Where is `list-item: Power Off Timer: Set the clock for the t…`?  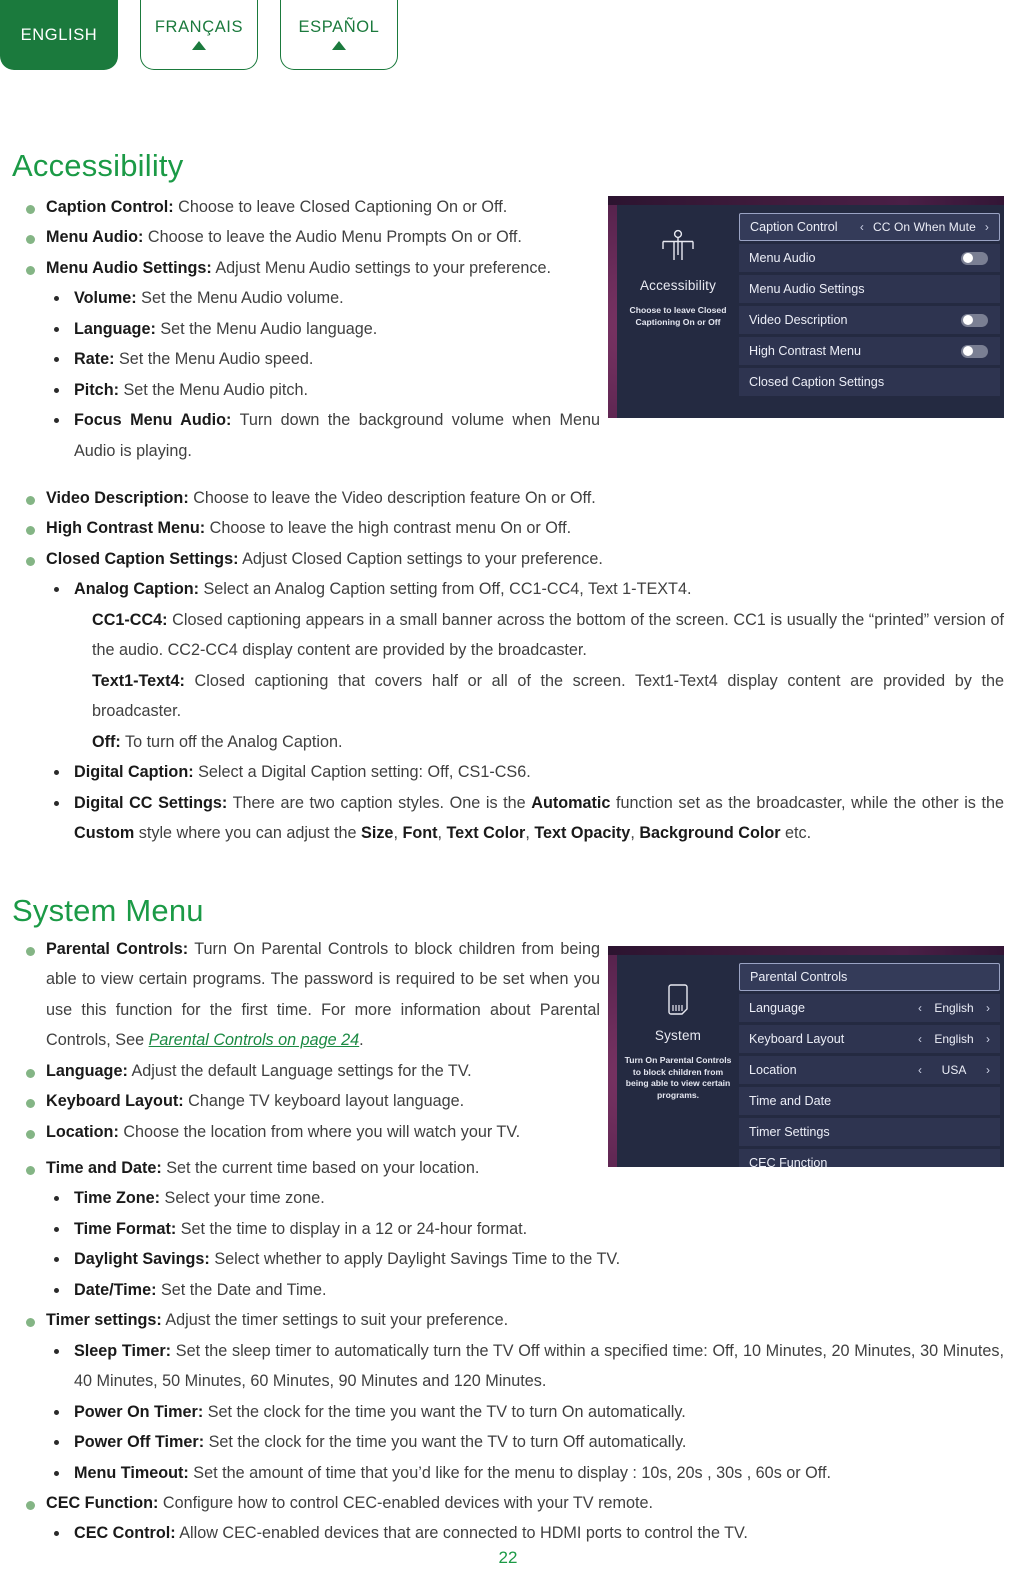 list-item: Power Off Timer: Set the clock for the t… is located at coordinates (508, 1442).